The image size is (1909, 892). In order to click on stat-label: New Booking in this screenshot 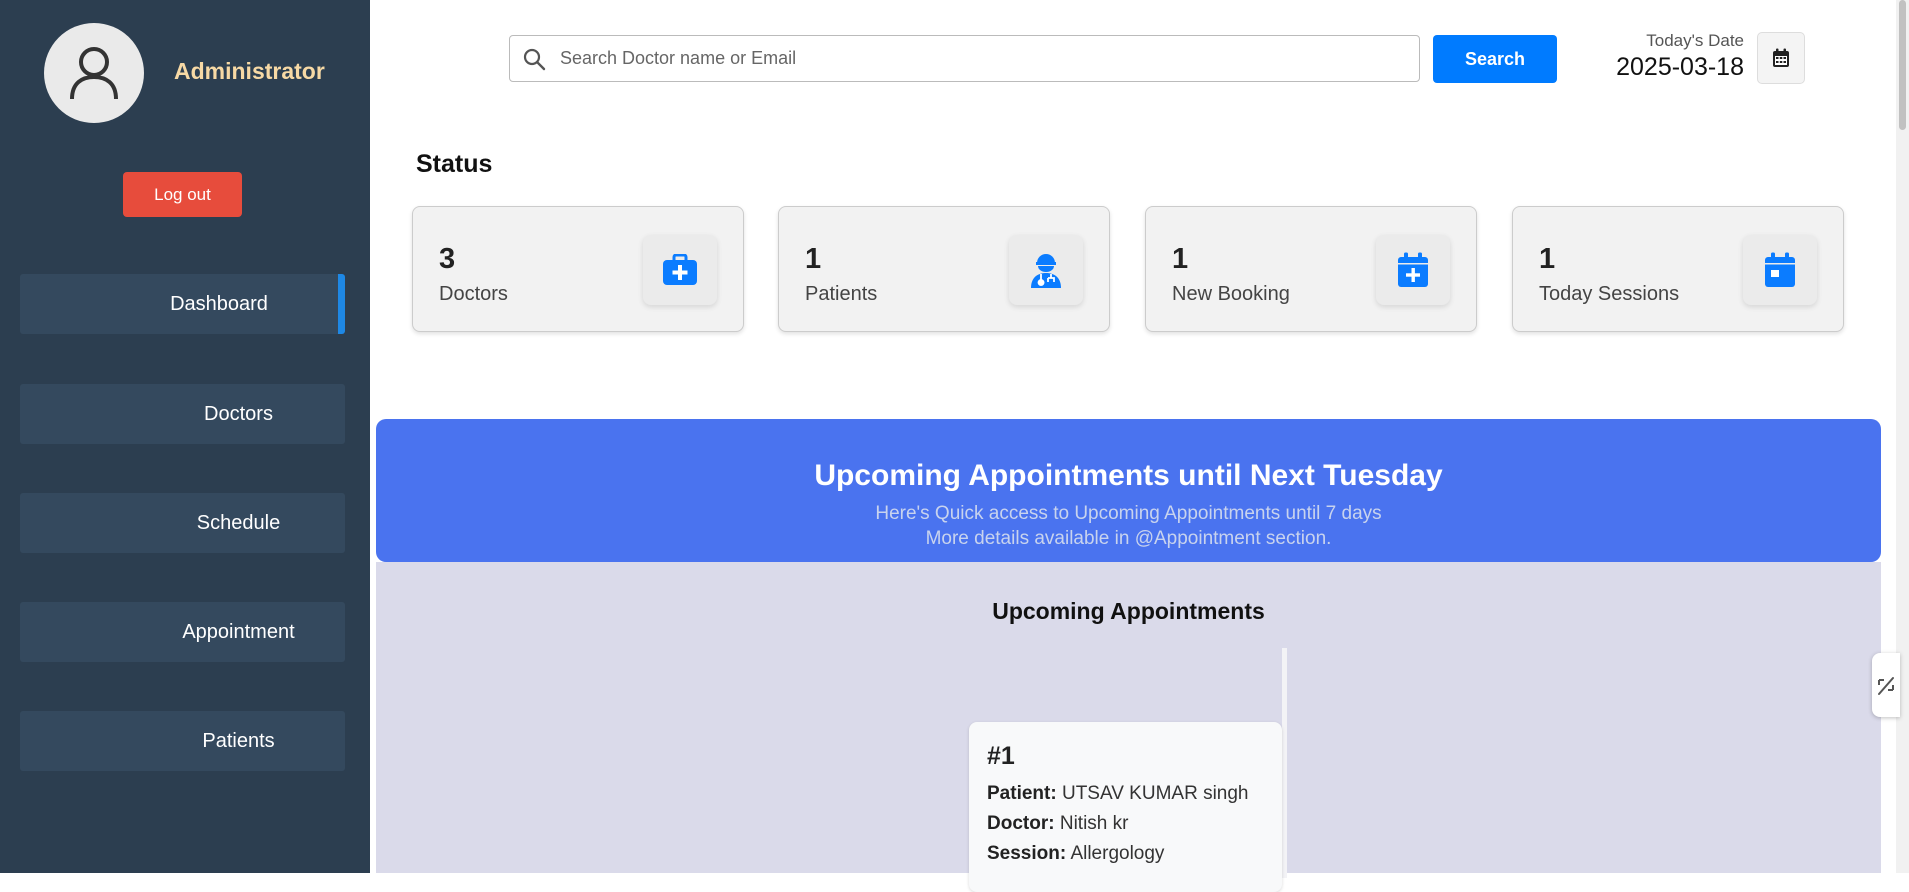, I will do `click(1231, 294)`.